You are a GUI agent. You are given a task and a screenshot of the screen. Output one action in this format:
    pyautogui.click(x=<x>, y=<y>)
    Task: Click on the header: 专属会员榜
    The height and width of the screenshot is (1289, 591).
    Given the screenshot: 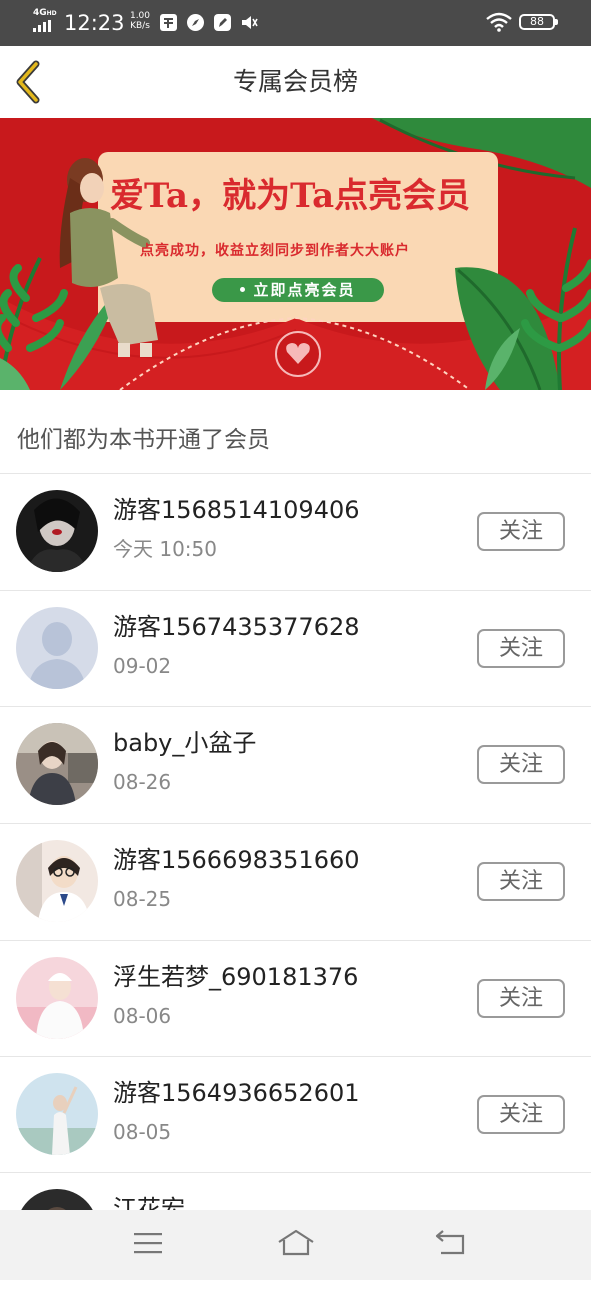 What is the action you would take?
    pyautogui.click(x=295, y=82)
    